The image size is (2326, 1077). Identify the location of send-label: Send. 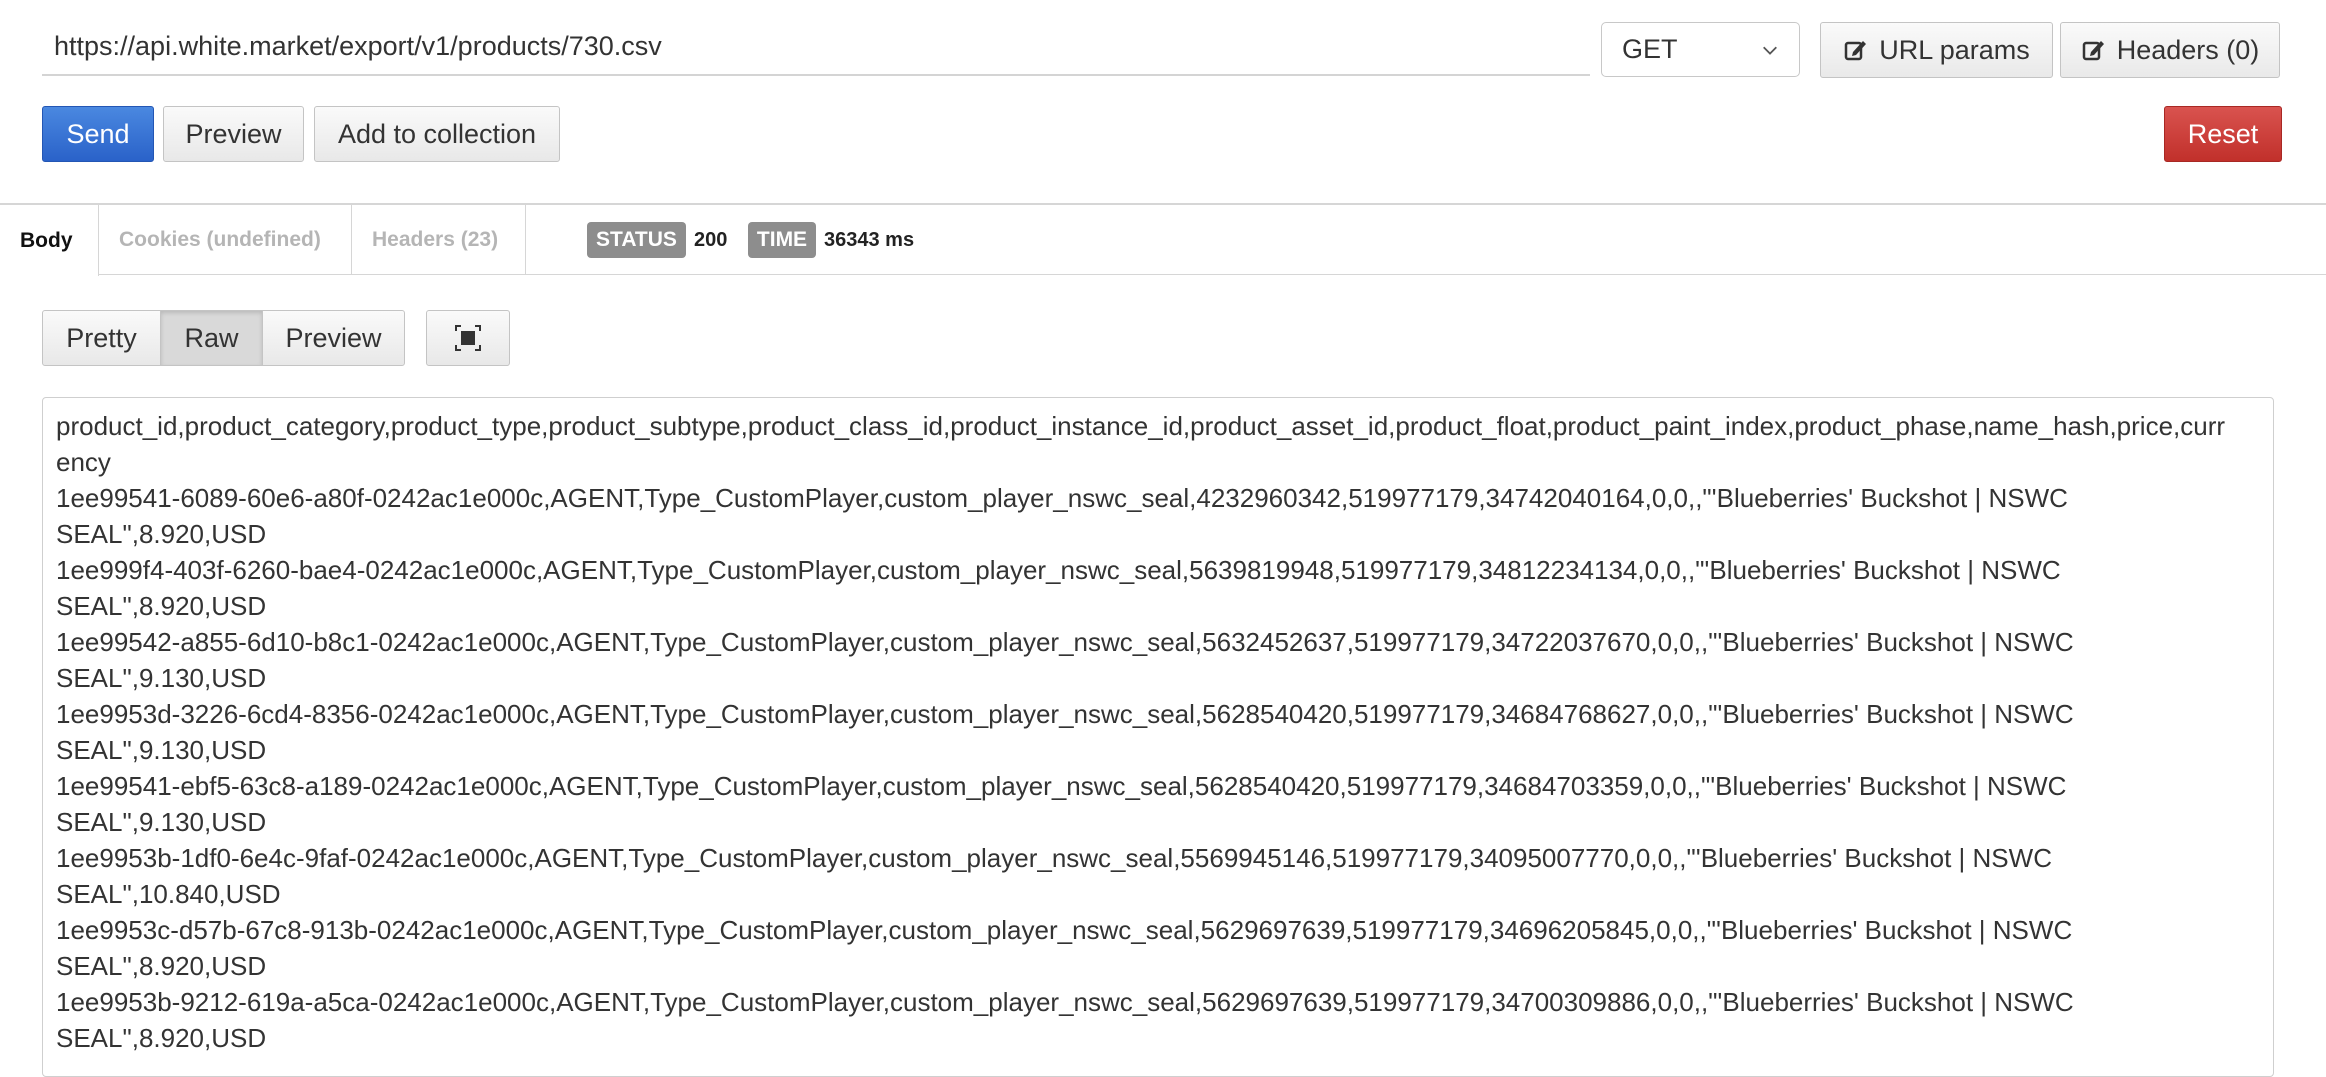
(98, 133).